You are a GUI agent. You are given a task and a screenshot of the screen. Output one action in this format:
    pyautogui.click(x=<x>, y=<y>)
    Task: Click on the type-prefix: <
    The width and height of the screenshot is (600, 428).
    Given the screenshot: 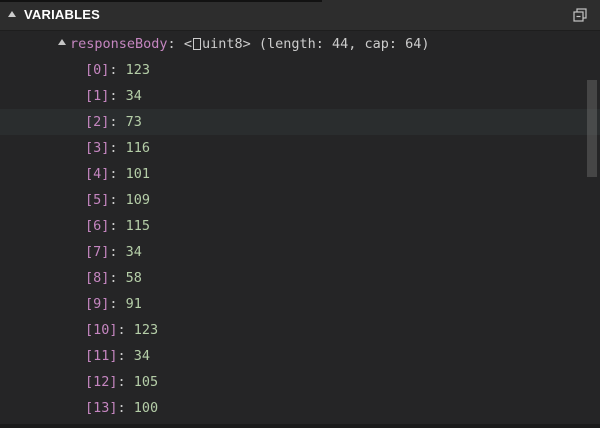 What is the action you would take?
    pyautogui.click(x=187, y=44)
    